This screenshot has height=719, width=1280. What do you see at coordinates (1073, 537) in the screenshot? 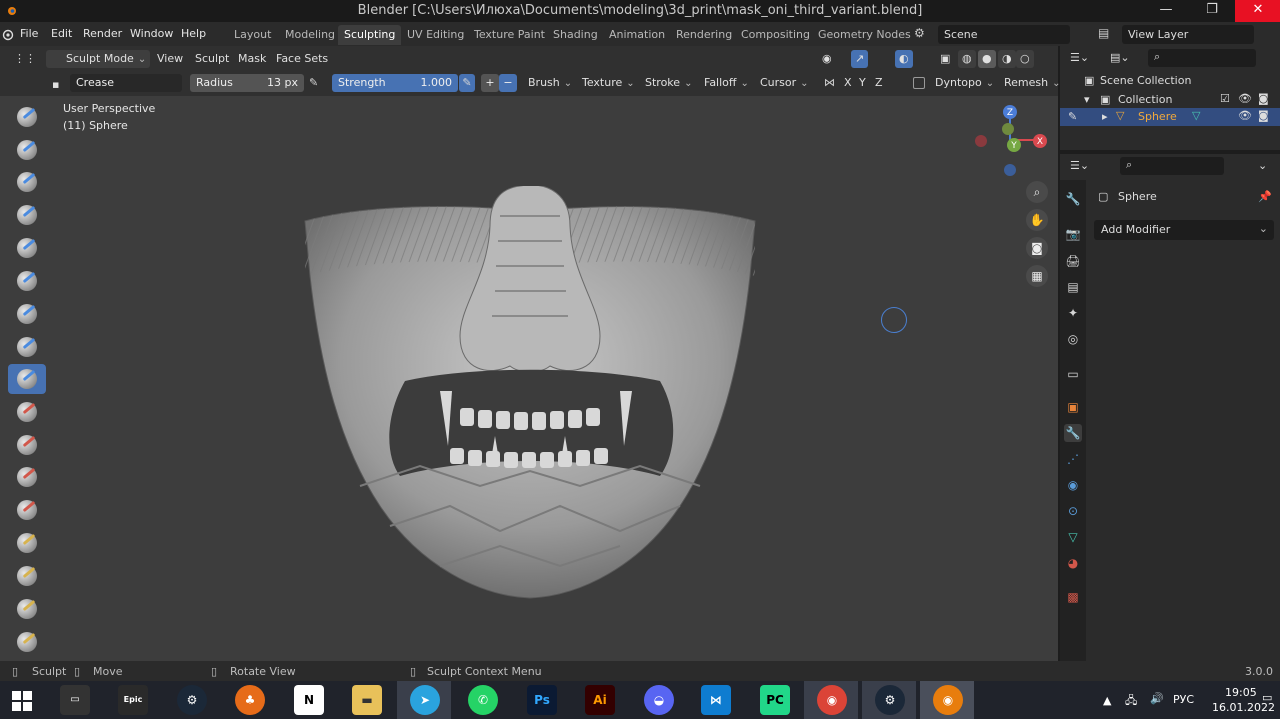
I see `mesh-data-tab-icon: ▽` at bounding box center [1073, 537].